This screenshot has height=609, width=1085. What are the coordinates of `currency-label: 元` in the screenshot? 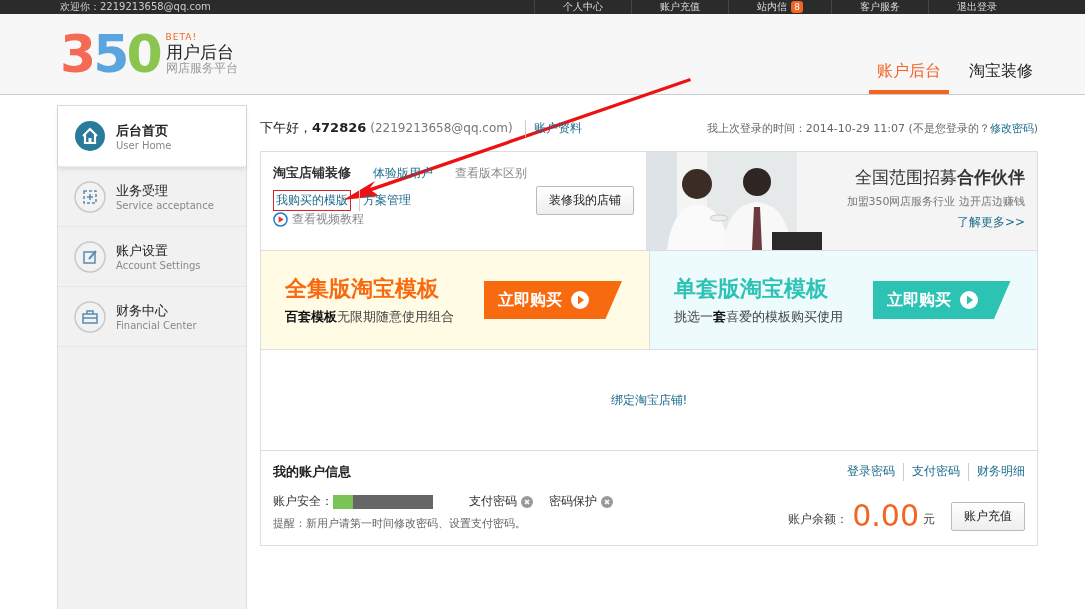 It's located at (929, 519).